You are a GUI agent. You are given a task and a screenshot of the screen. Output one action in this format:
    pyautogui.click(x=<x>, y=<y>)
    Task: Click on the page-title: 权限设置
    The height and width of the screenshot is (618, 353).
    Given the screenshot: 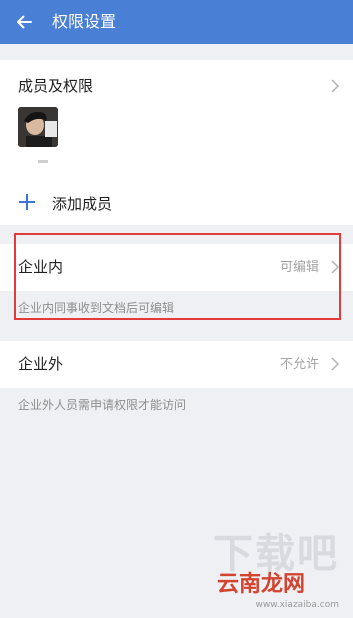 What is the action you would take?
    pyautogui.click(x=84, y=21)
    